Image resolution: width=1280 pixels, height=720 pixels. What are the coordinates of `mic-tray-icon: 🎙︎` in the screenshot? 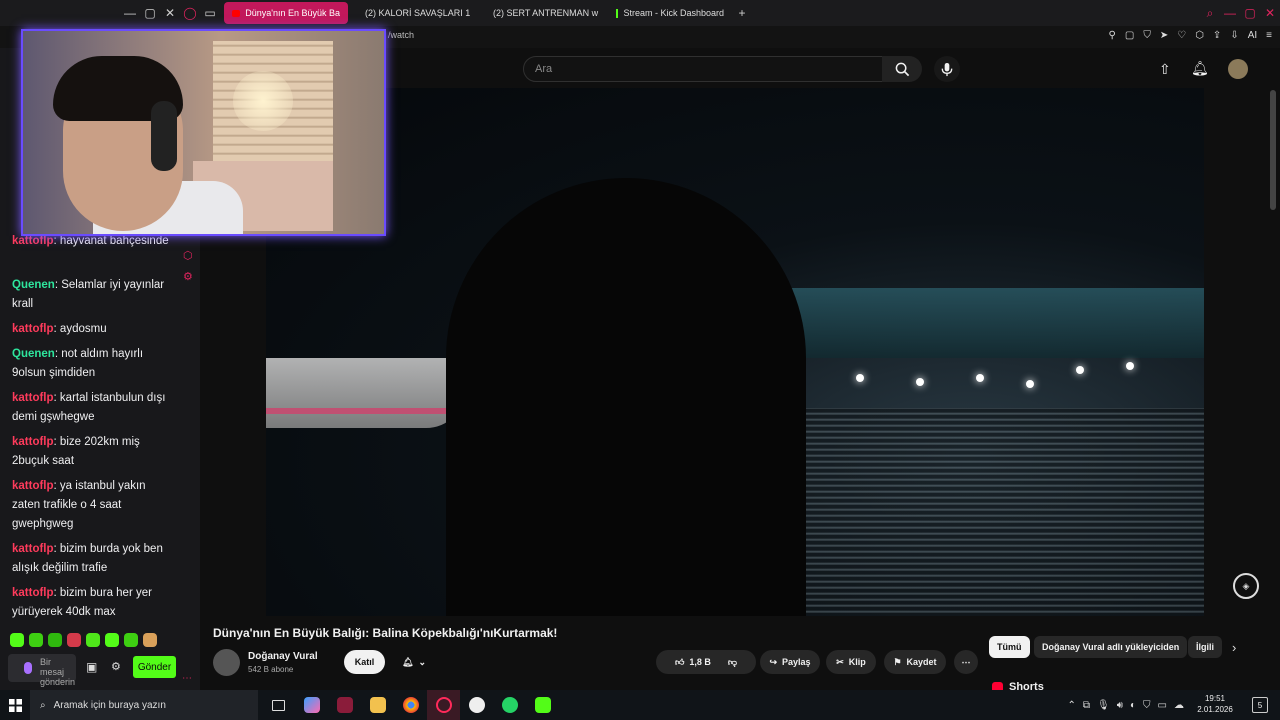 It's located at (1103, 705).